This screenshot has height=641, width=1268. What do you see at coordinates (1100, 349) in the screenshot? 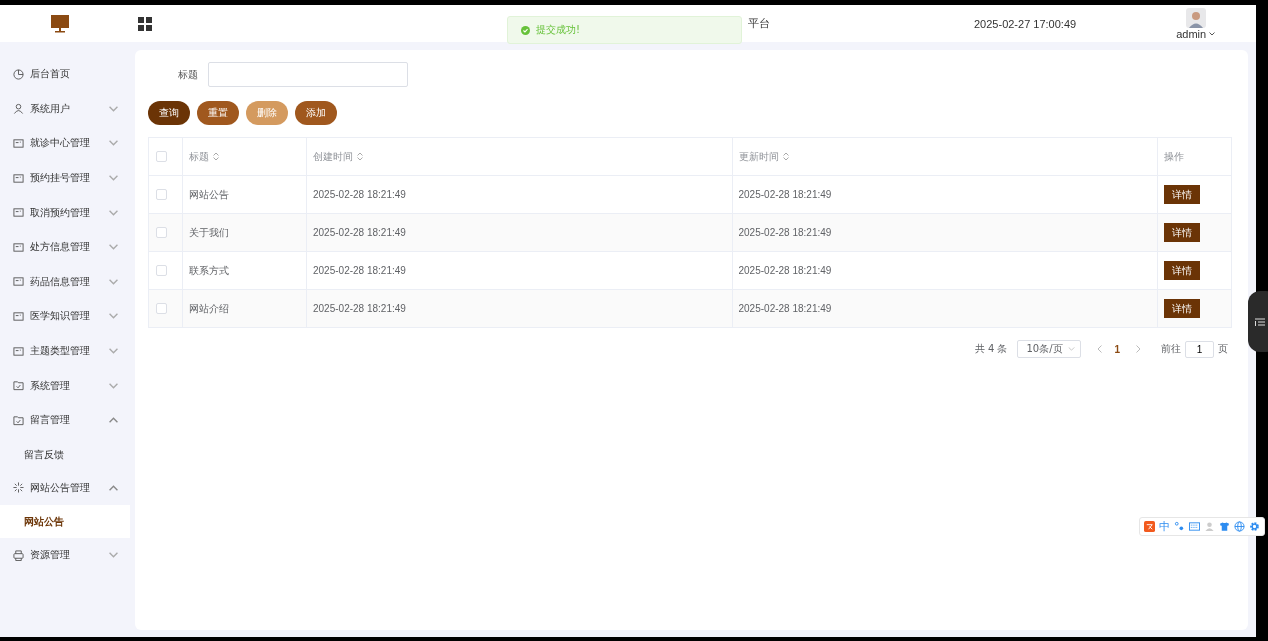
I see `prev-page-icon` at bounding box center [1100, 349].